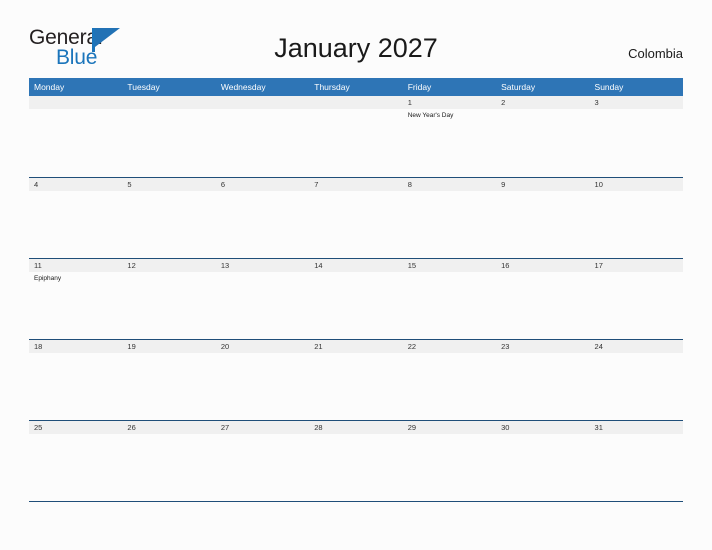 The image size is (712, 550). I want to click on calendar-week-row: 1 2 3 New Year's Day, so click(356, 136).